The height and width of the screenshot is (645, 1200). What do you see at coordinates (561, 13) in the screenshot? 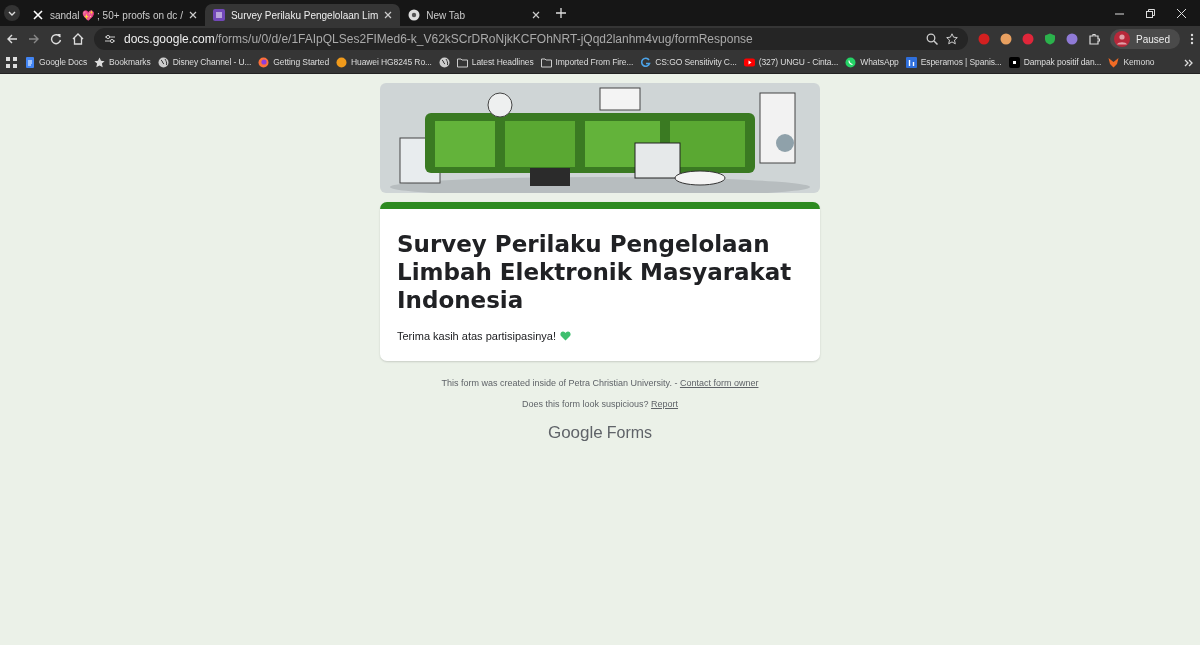
I see `new-tab-icon` at bounding box center [561, 13].